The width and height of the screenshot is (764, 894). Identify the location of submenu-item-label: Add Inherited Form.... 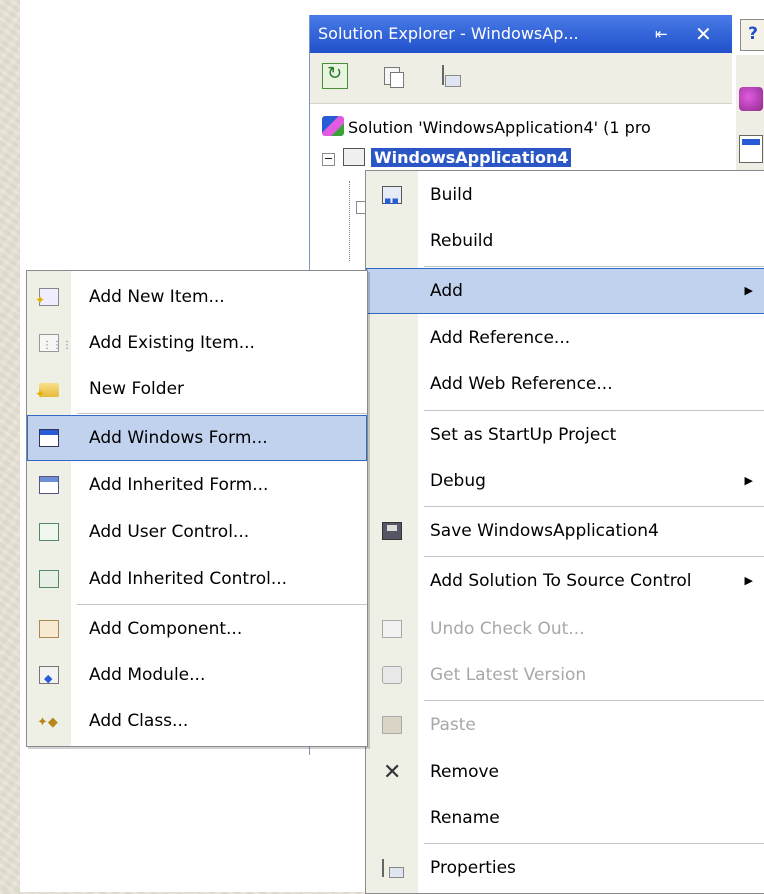
(179, 485).